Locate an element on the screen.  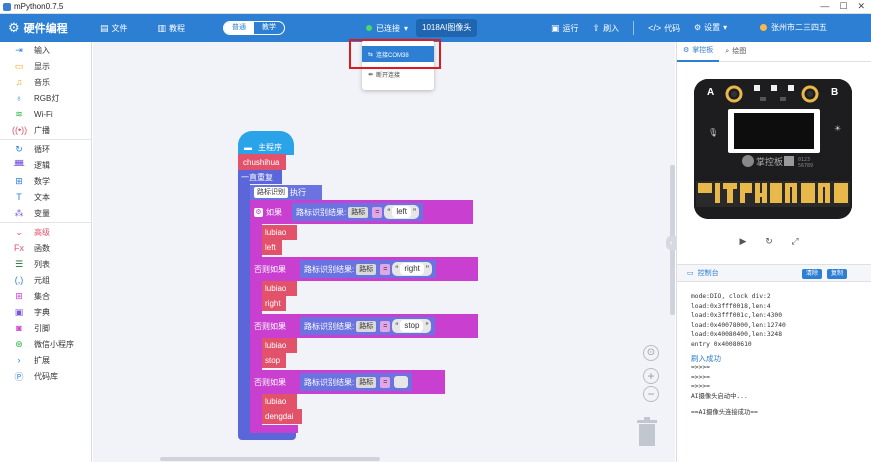
forever-loop-block: 一直重复 is located at coordinates (260, 177).